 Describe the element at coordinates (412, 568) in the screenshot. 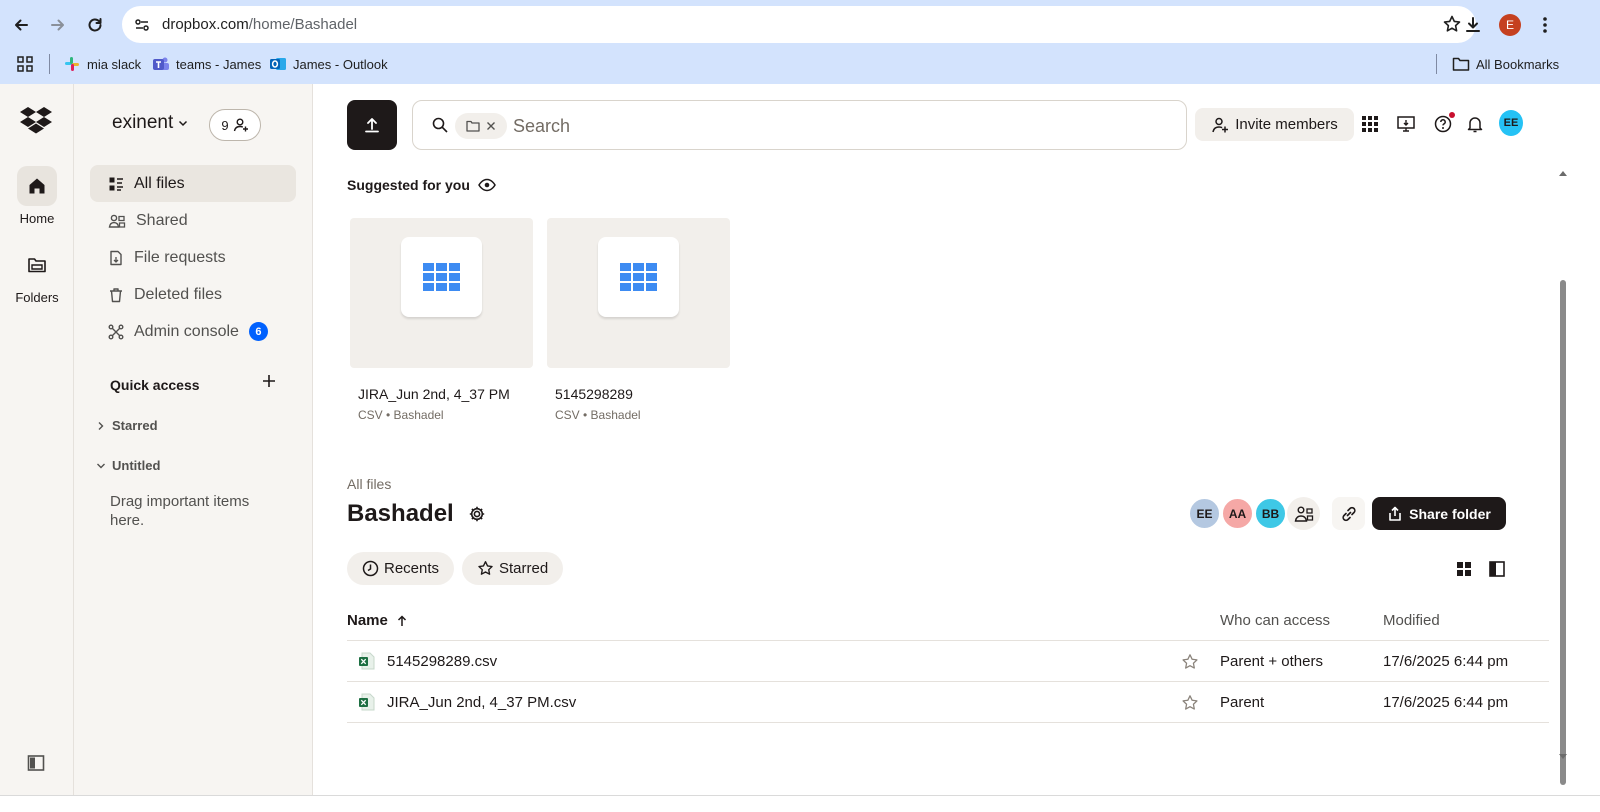

I see `filter-label: Recents` at that location.